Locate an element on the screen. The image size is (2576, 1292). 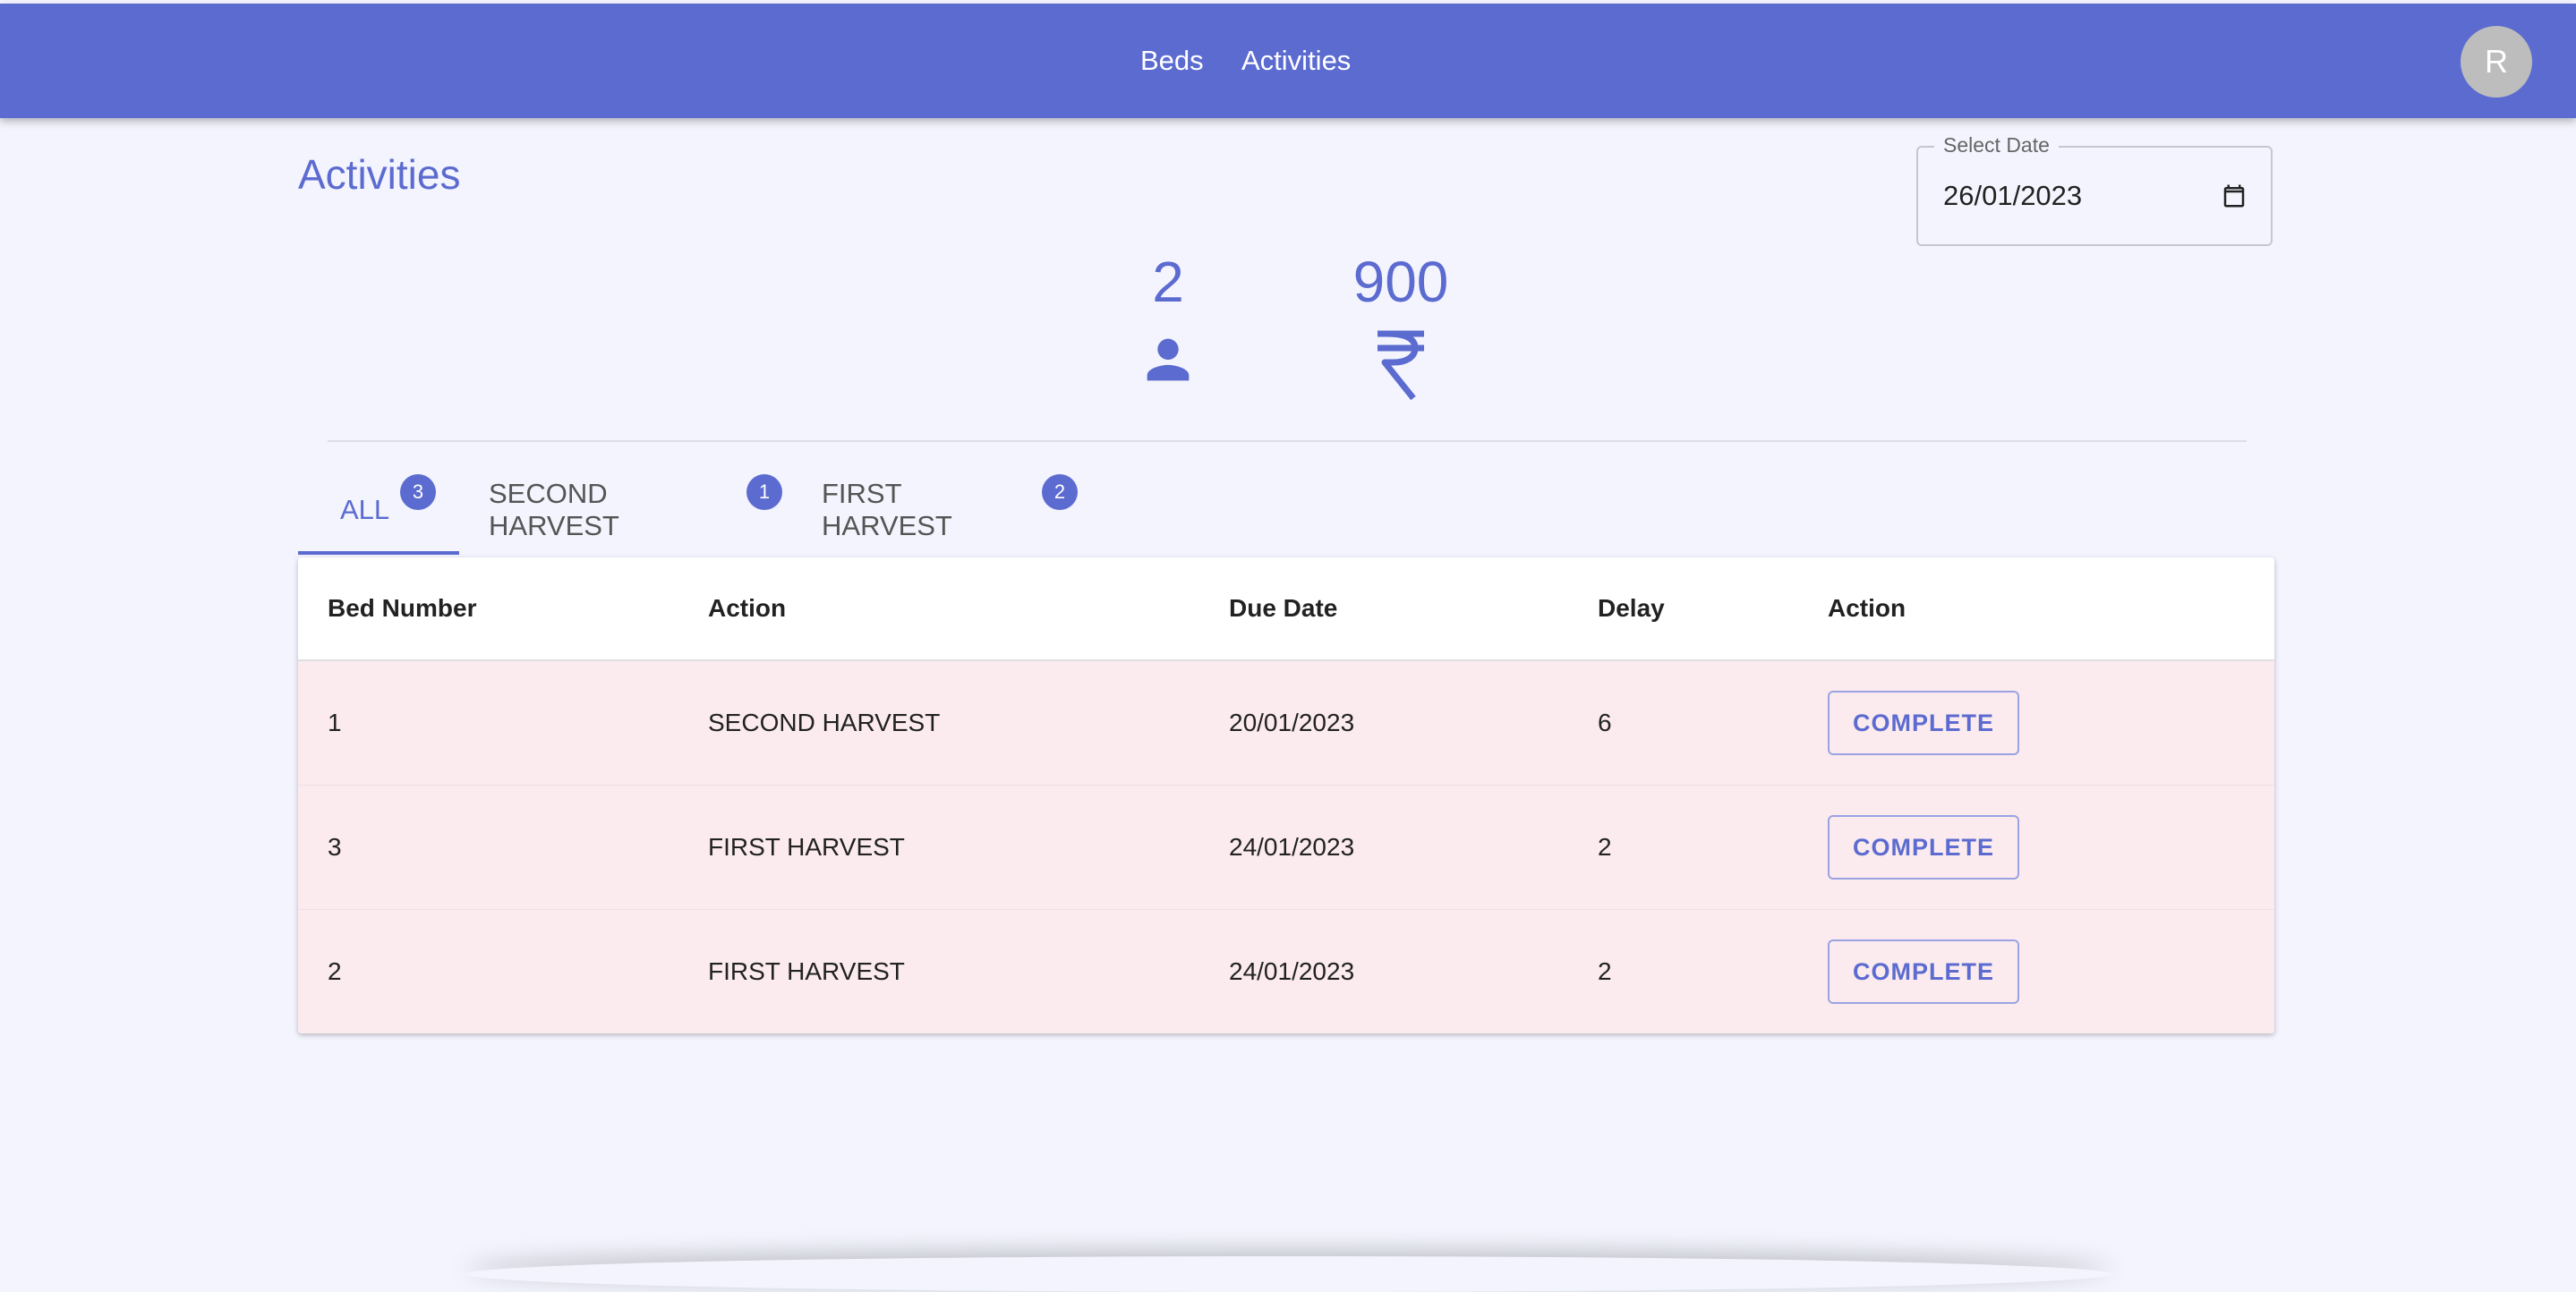
rupee-icon is located at coordinates (1401, 365).